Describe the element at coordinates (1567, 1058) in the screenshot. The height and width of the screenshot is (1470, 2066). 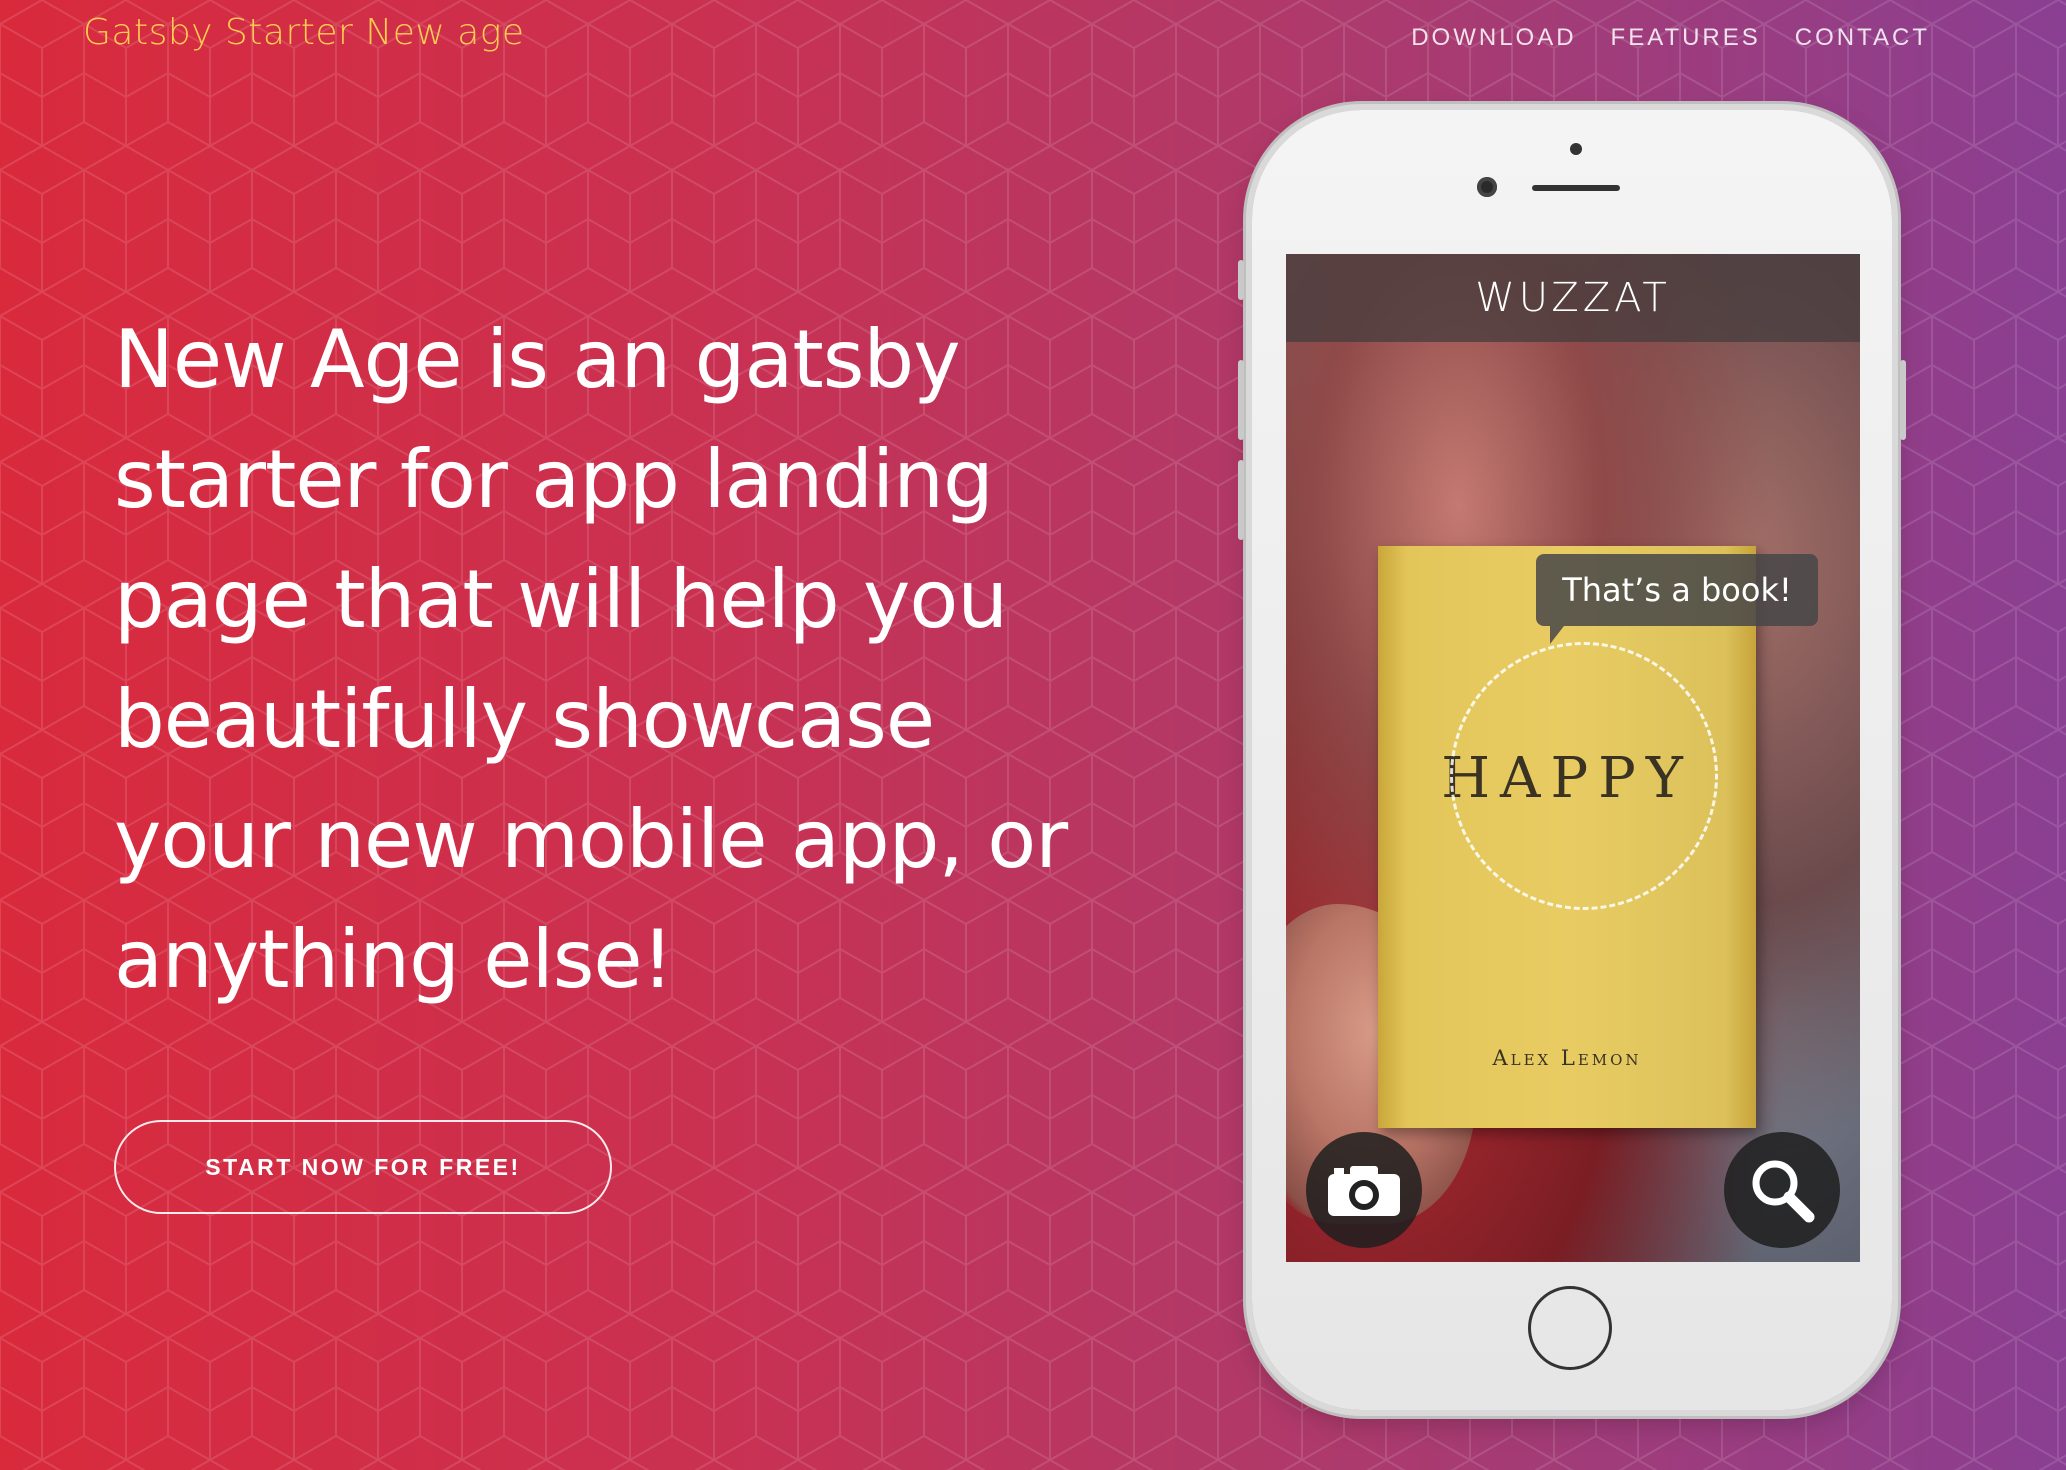
I see `book-author: Alex Lemon` at that location.